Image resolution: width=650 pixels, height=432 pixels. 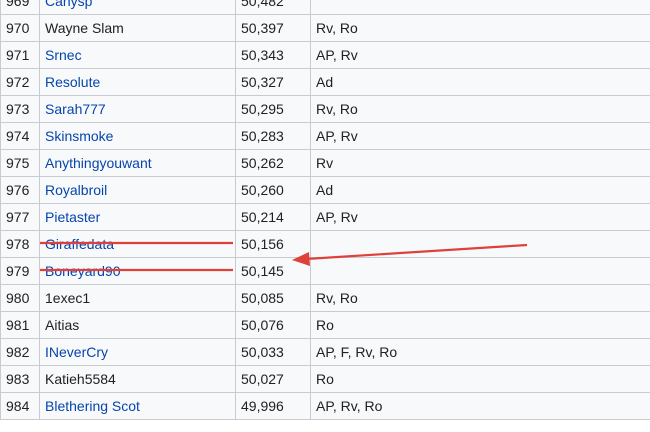 I want to click on user-link: INeverCry, so click(x=76, y=352).